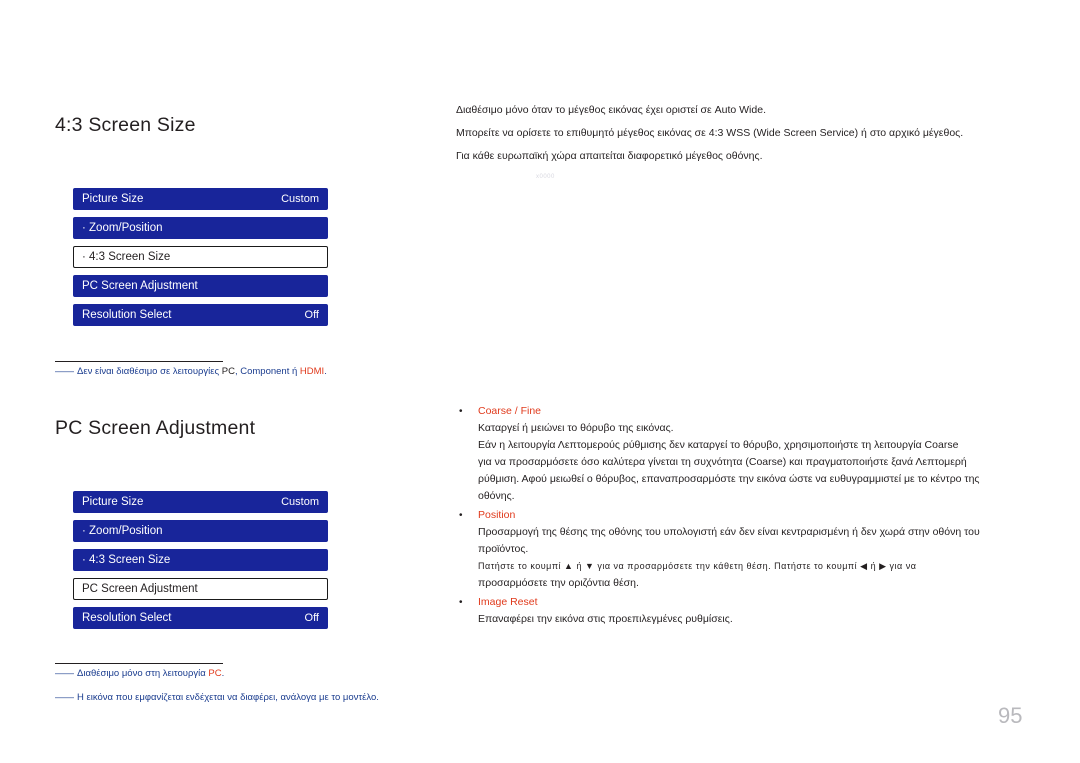 This screenshot has width=1080, height=763. I want to click on page-title-43-screen-size: 4:3 Screen Size, so click(125, 125).